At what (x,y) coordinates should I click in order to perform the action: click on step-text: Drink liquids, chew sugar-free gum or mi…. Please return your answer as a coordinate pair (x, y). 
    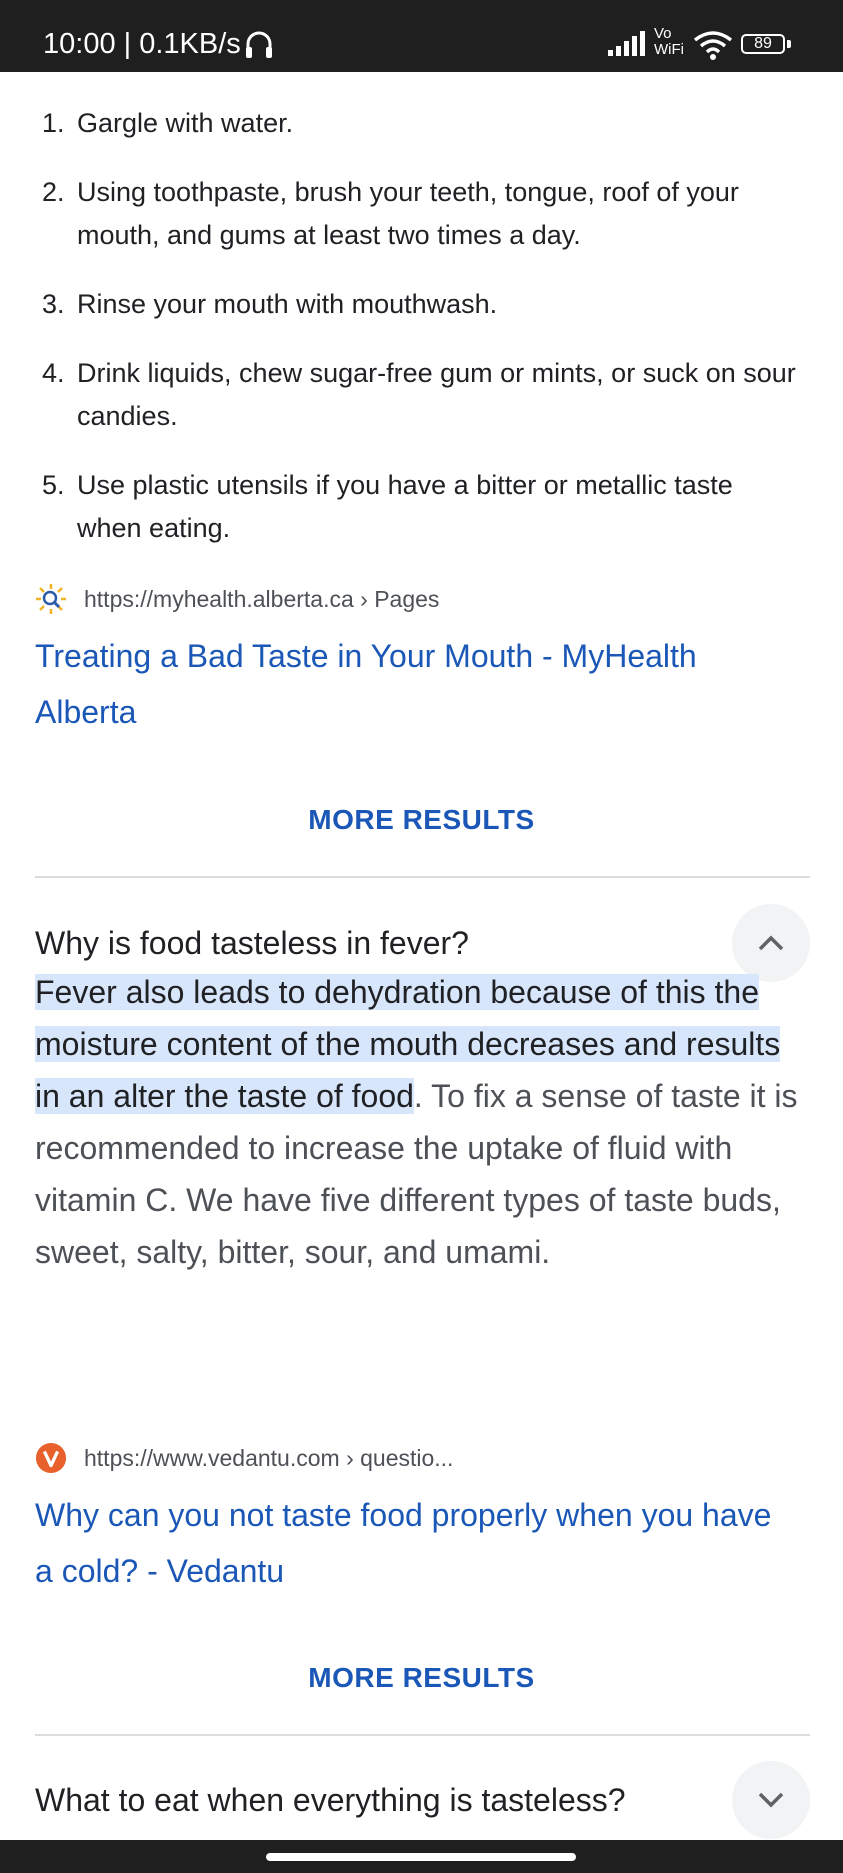
    Looking at the image, I should click on (436, 394).